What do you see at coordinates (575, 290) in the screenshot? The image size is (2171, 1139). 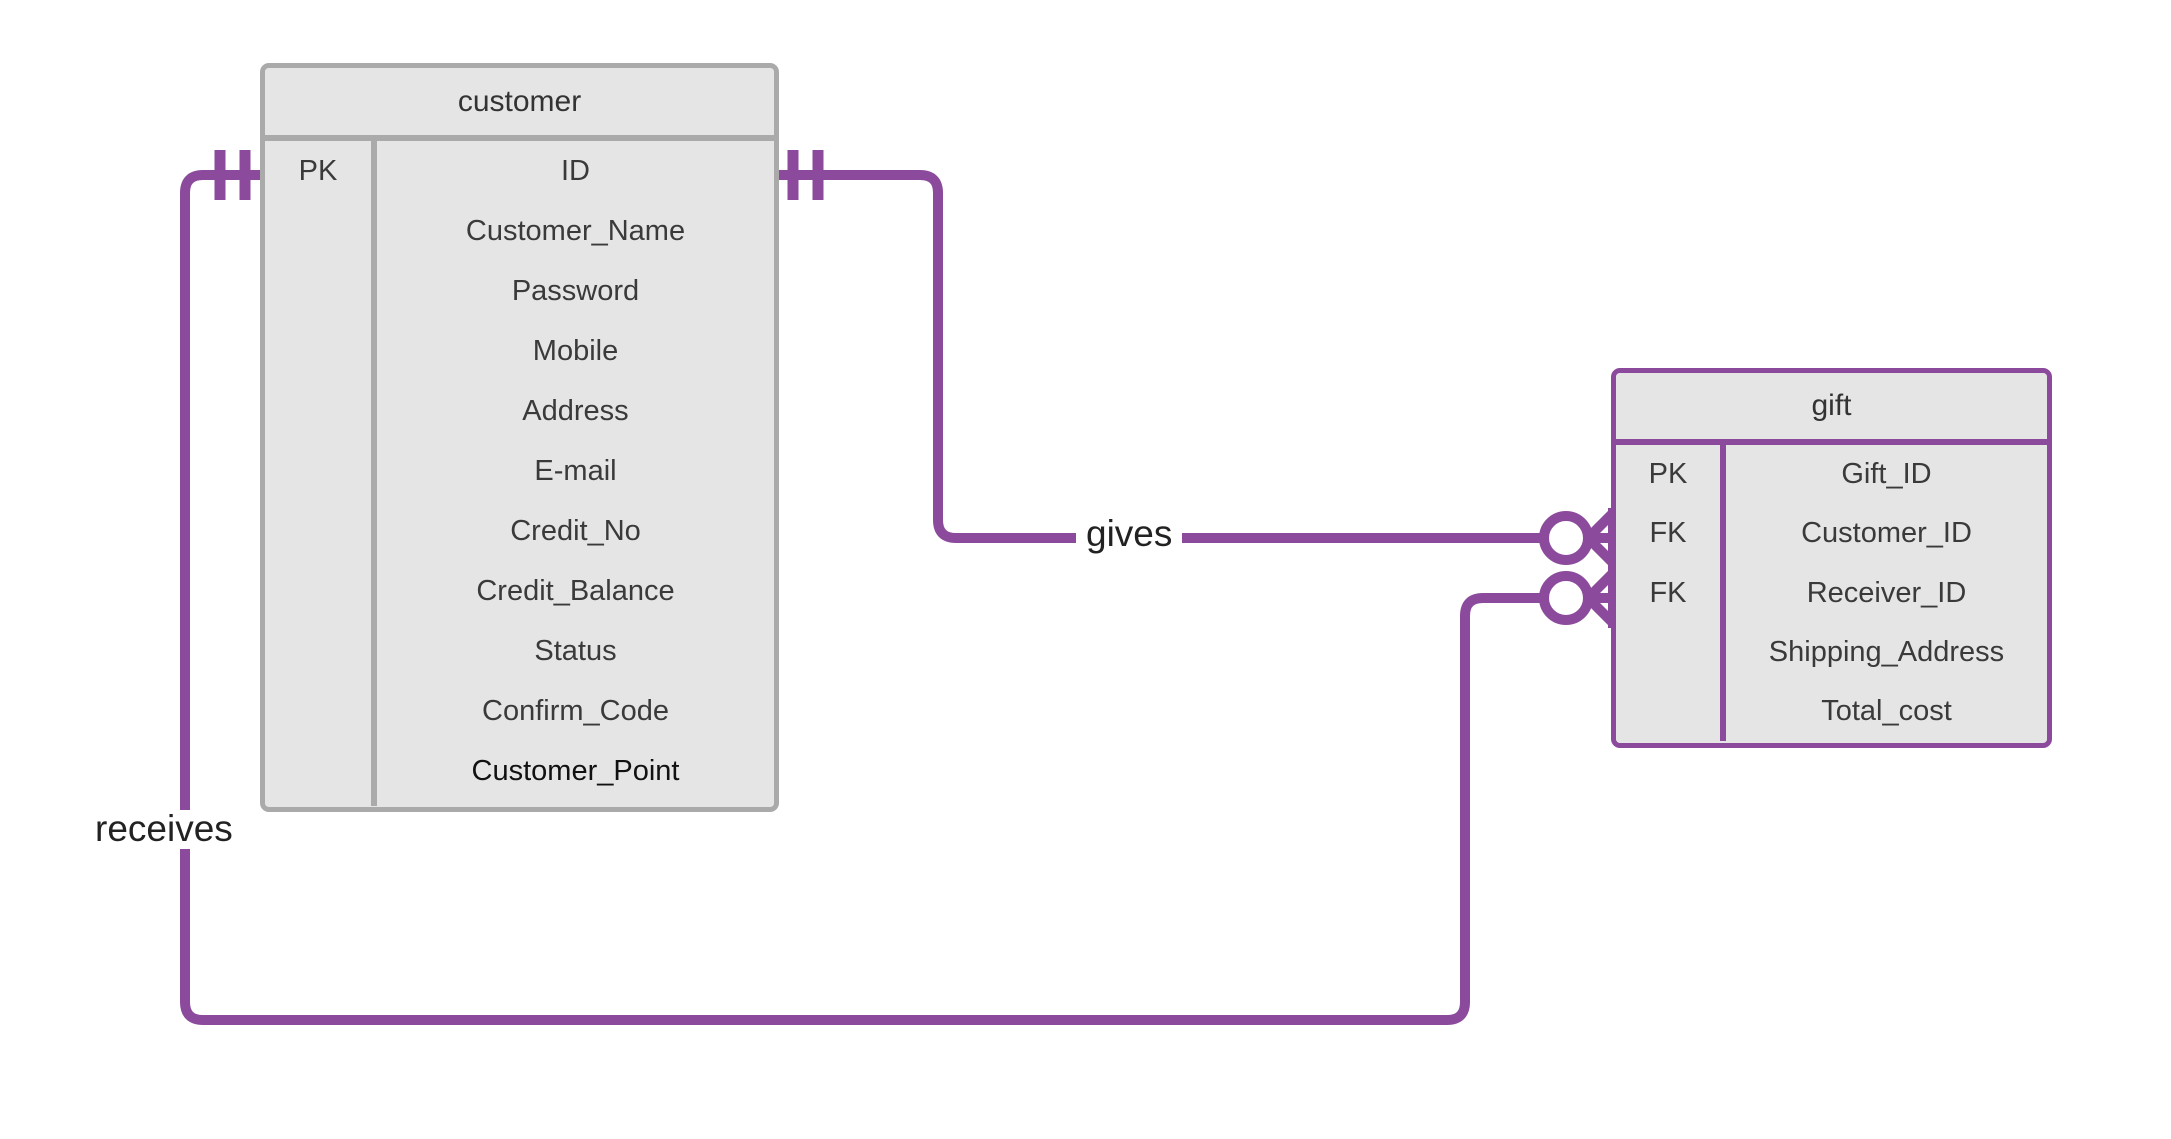 I see `attribute-row: Password` at bounding box center [575, 290].